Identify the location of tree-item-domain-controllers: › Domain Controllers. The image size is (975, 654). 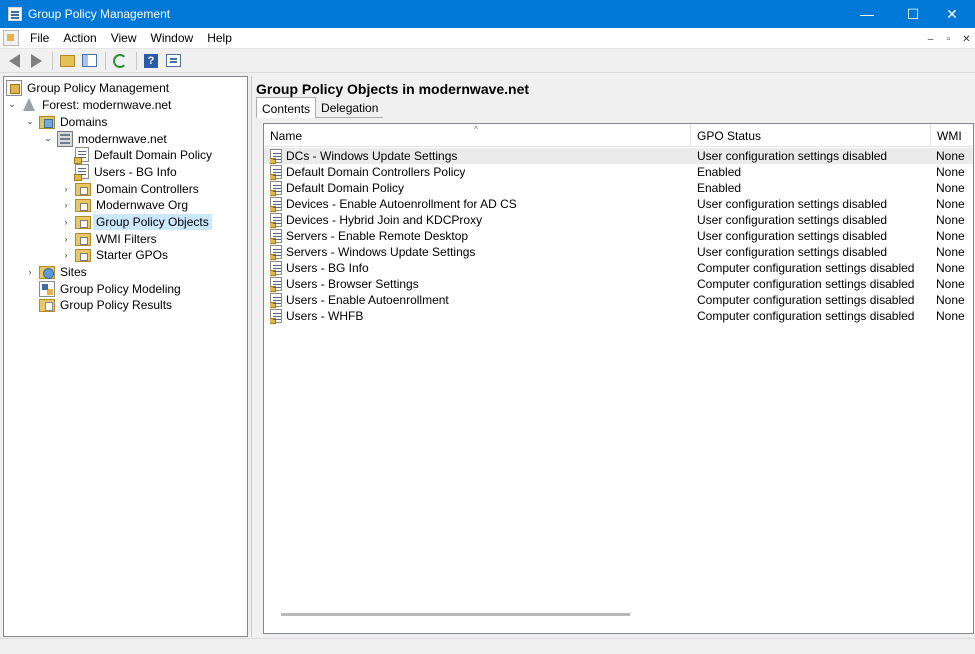
(131, 188).